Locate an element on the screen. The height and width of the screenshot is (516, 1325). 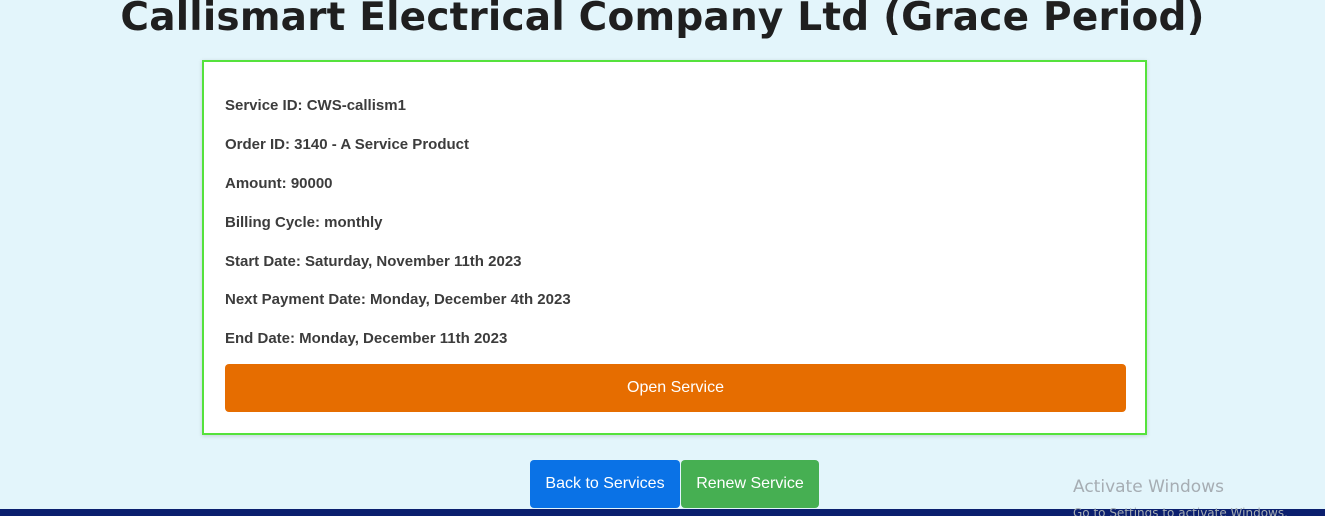
end-date: End Date: Monday, December 11th 2023 is located at coordinates (366, 338).